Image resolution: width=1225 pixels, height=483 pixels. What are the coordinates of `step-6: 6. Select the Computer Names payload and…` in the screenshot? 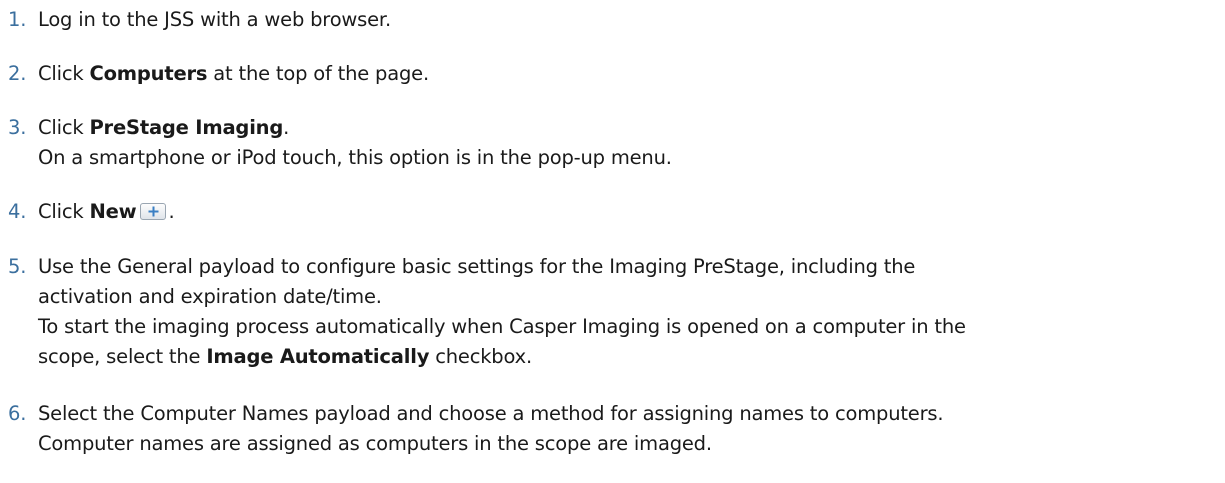 It's located at (612, 429).